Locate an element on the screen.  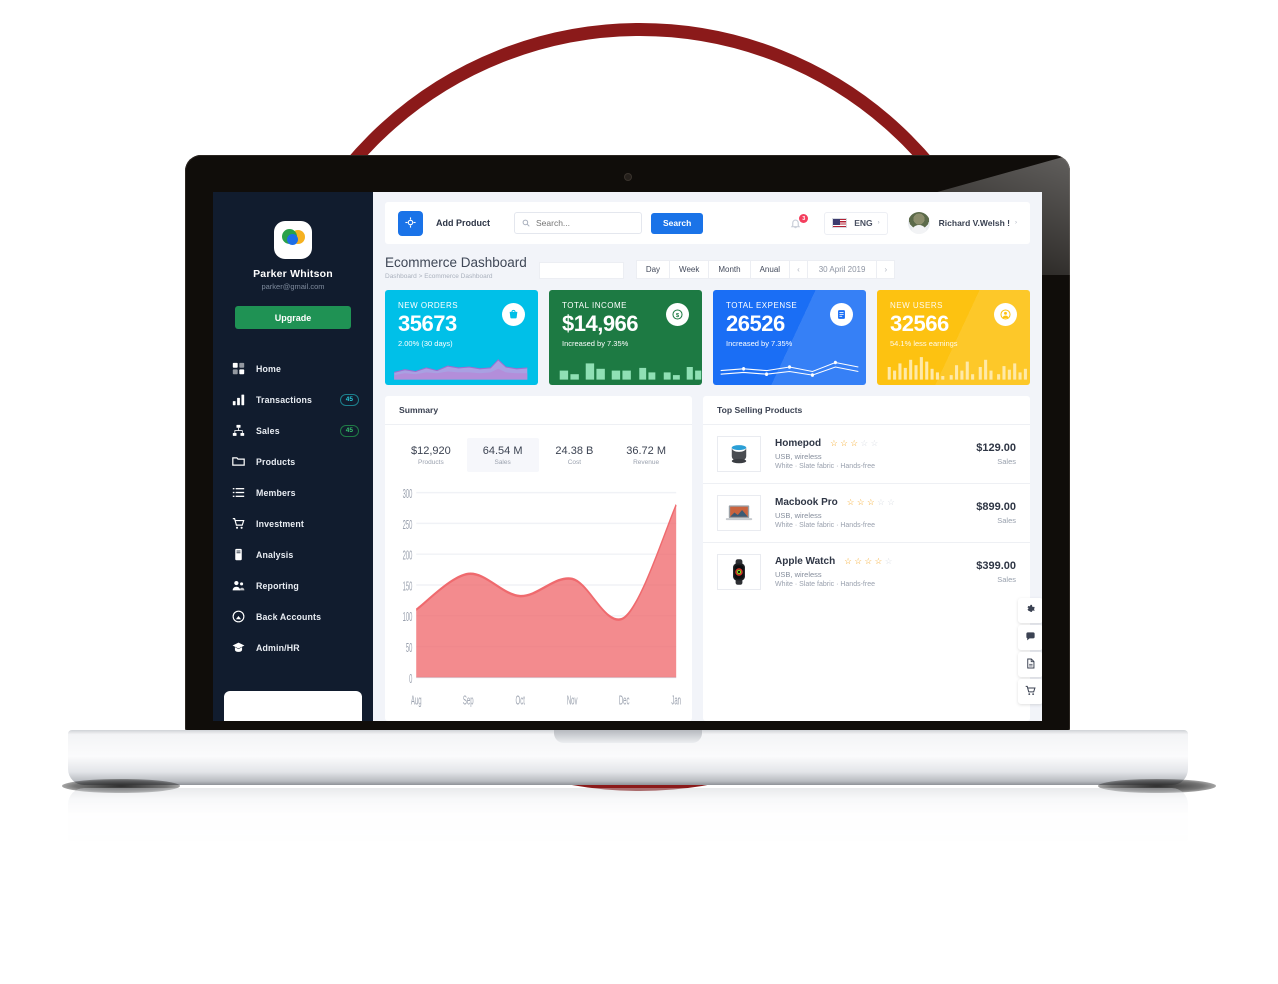
sidebar-item-sales: Sales 45 is located at coordinates (293, 430).